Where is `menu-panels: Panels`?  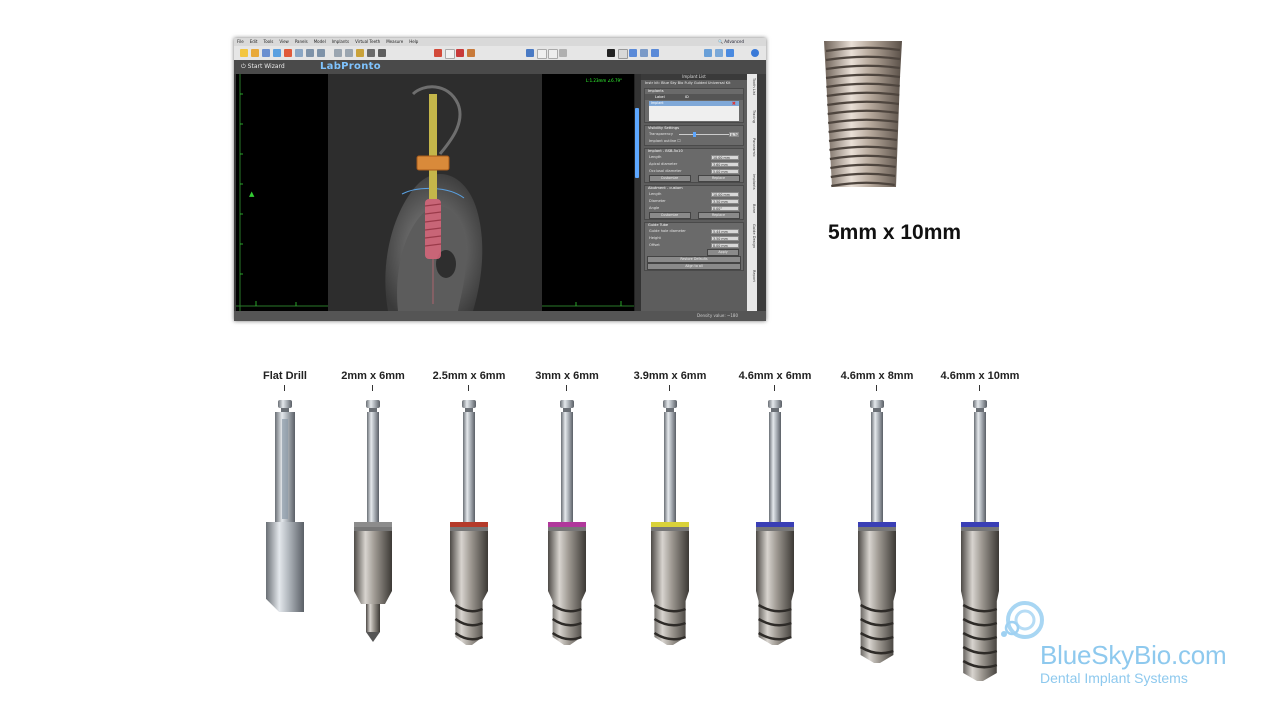 menu-panels: Panels is located at coordinates (301, 42).